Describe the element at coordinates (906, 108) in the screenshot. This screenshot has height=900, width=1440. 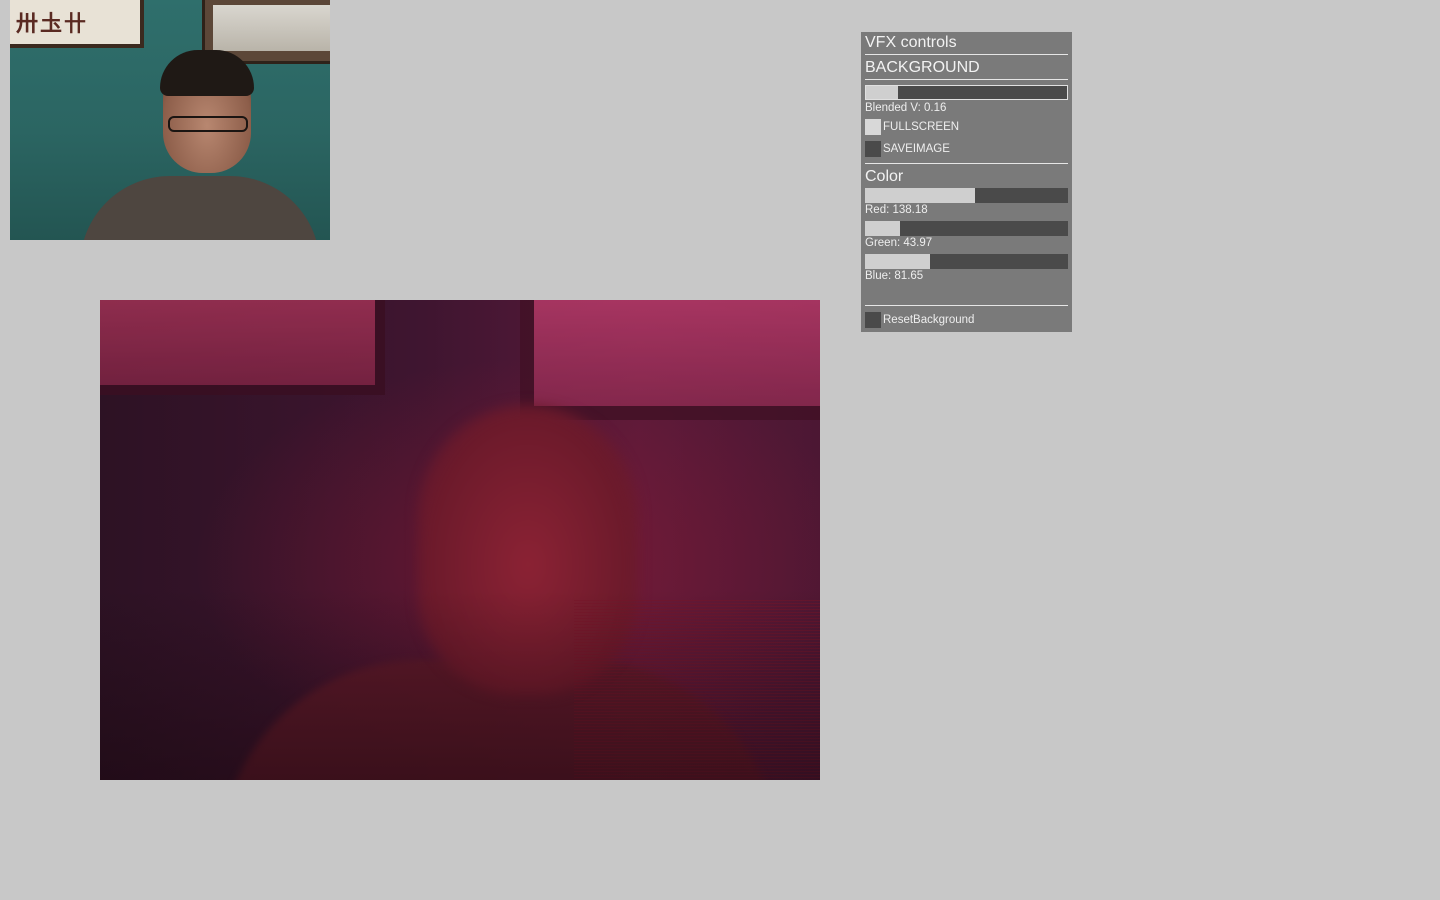
I see `blended-label: Blended V: 0.16` at that location.